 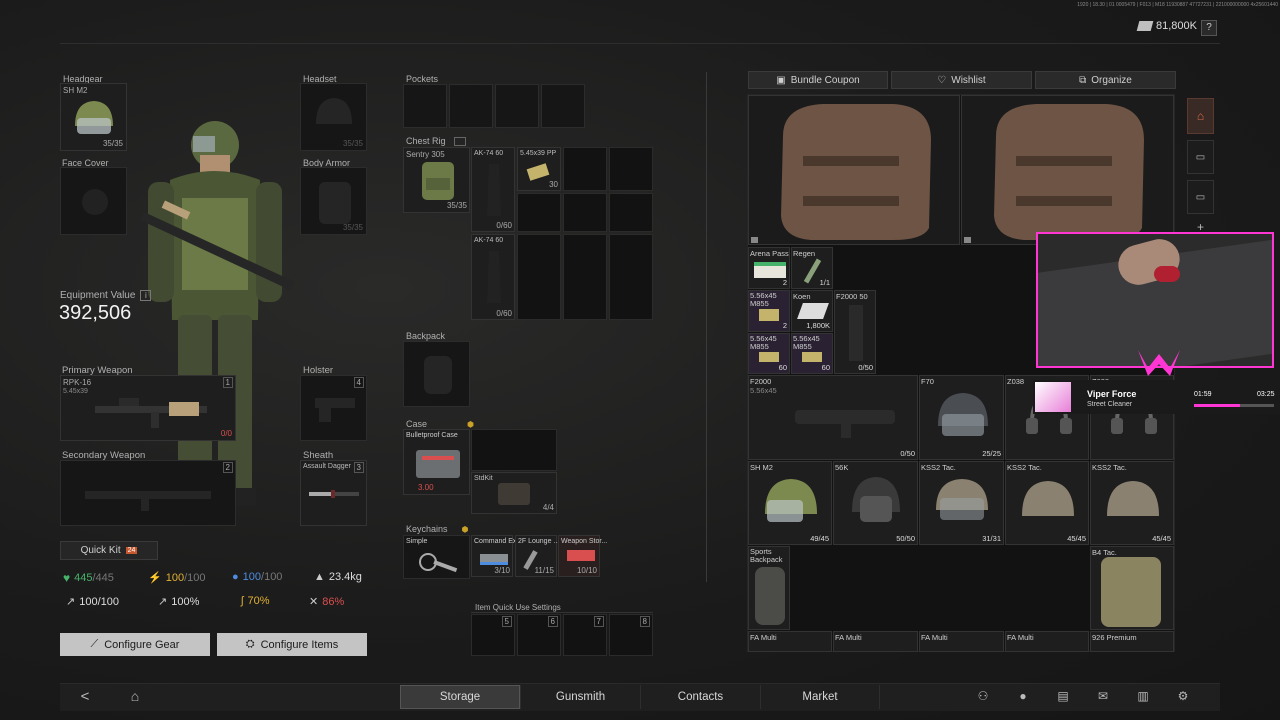 What do you see at coordinates (333, 493) in the screenshot?
I see `sheath-slot: Assault Dagger 3` at bounding box center [333, 493].